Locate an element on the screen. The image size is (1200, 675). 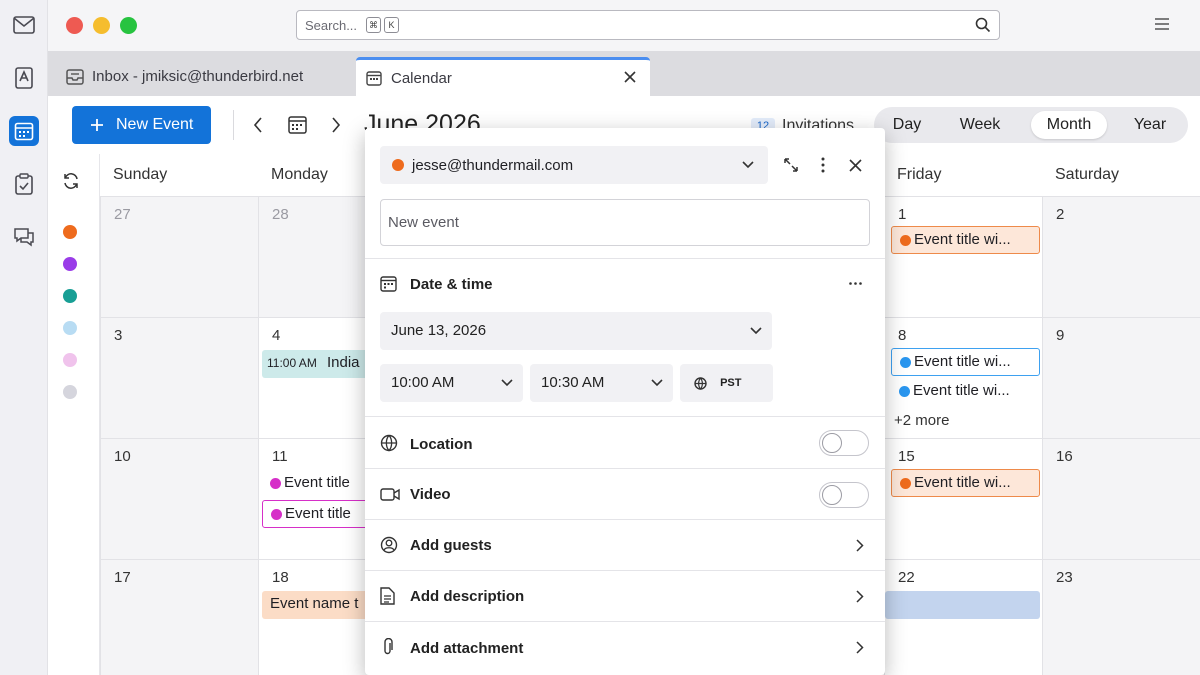
tab-calendar: Calendar is located at coordinates (503, 76).